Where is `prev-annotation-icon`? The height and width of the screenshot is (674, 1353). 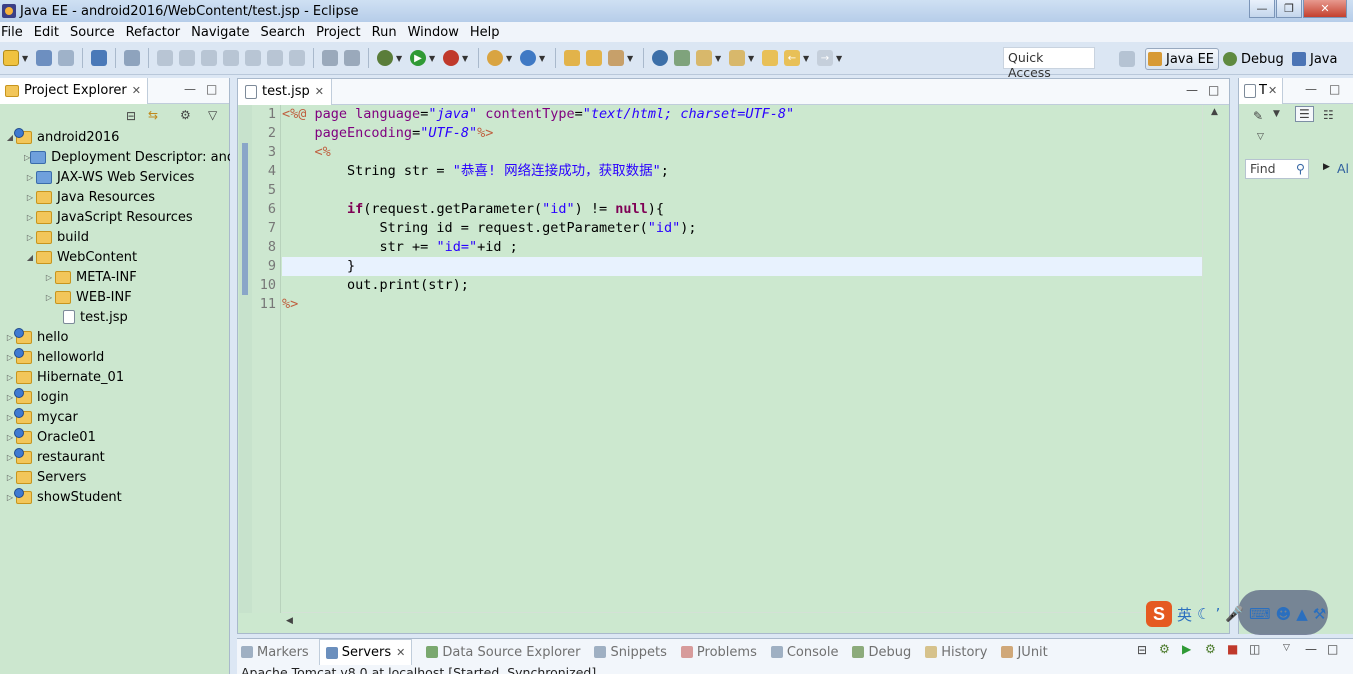
prev-annotation-icon is located at coordinates (737, 58).